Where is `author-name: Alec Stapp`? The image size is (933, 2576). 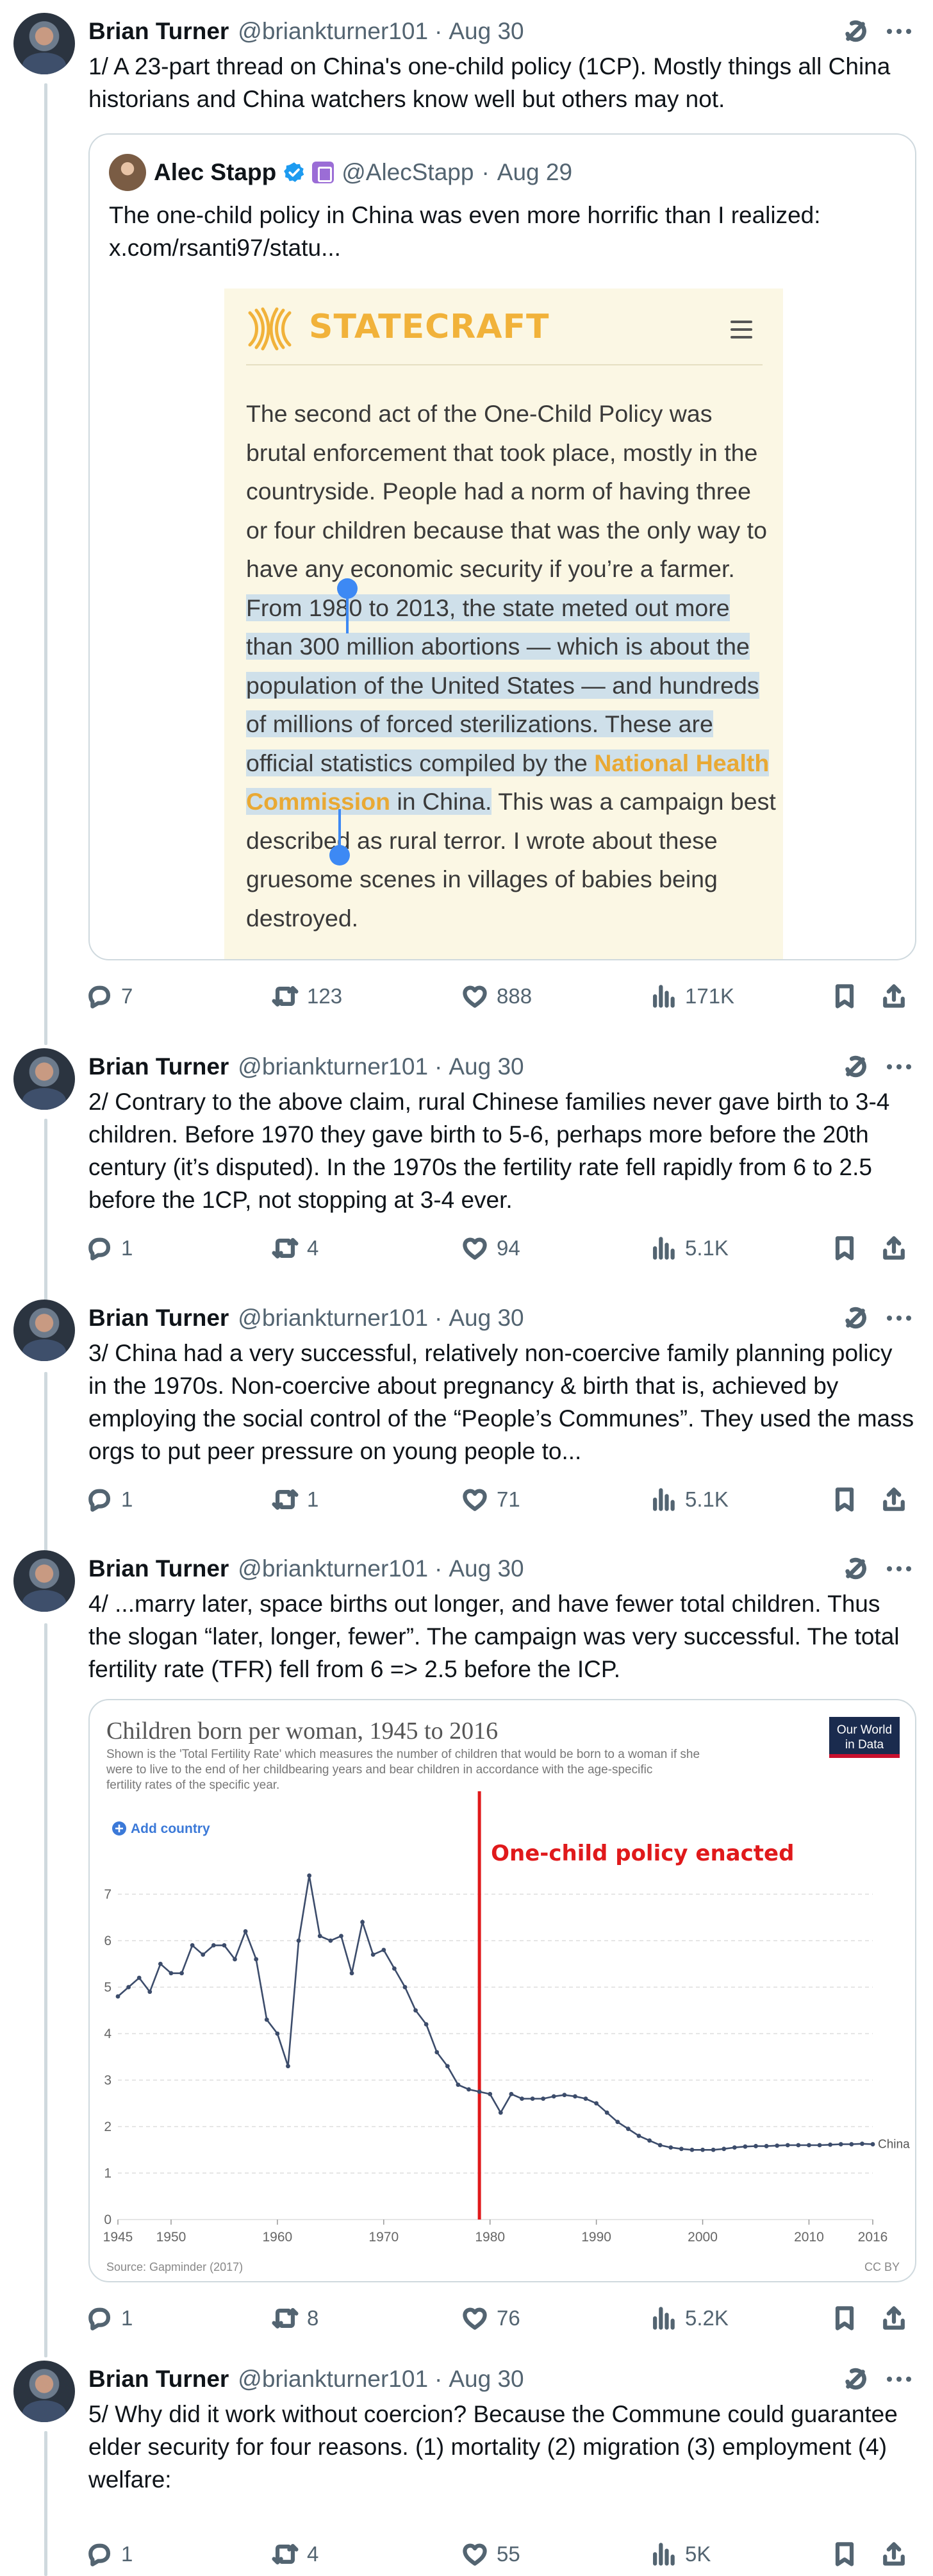 author-name: Alec Stapp is located at coordinates (215, 172).